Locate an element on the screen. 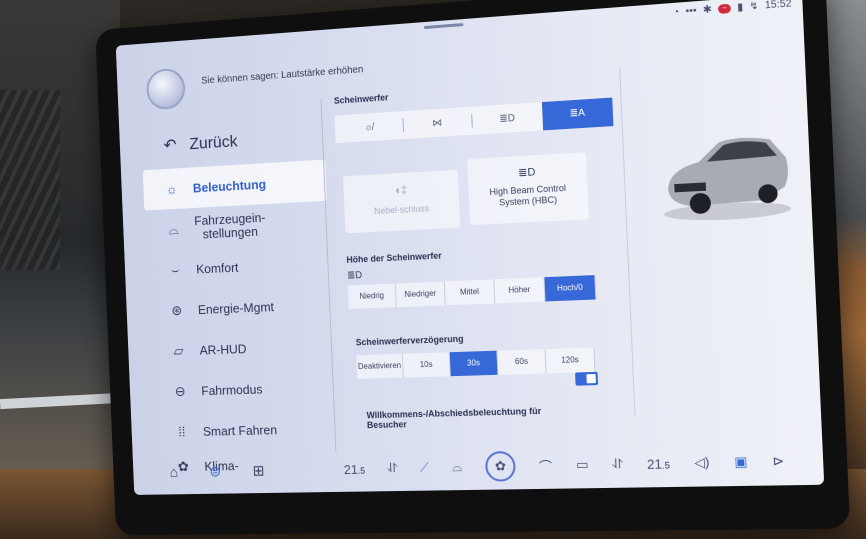 The height and width of the screenshot is (539, 866). energy-icon: ⊛ is located at coordinates (176, 310).